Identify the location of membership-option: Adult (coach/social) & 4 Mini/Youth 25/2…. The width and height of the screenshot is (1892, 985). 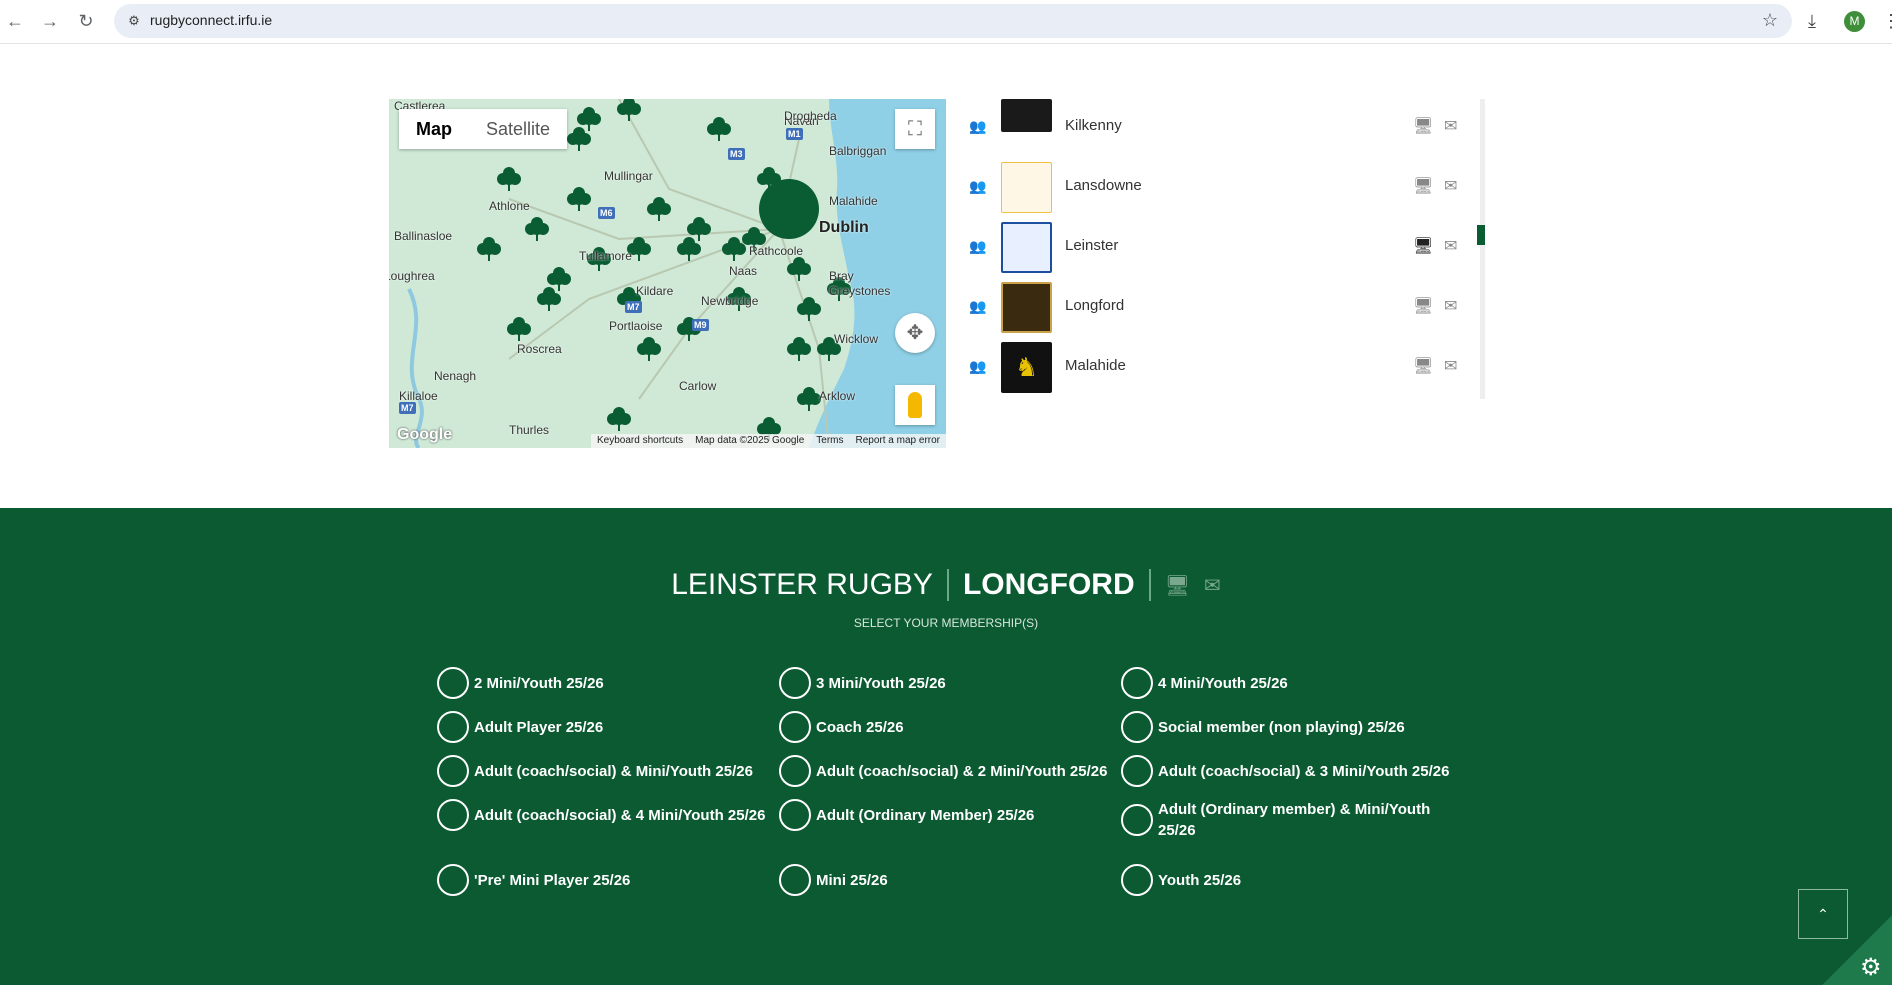
(601, 815).